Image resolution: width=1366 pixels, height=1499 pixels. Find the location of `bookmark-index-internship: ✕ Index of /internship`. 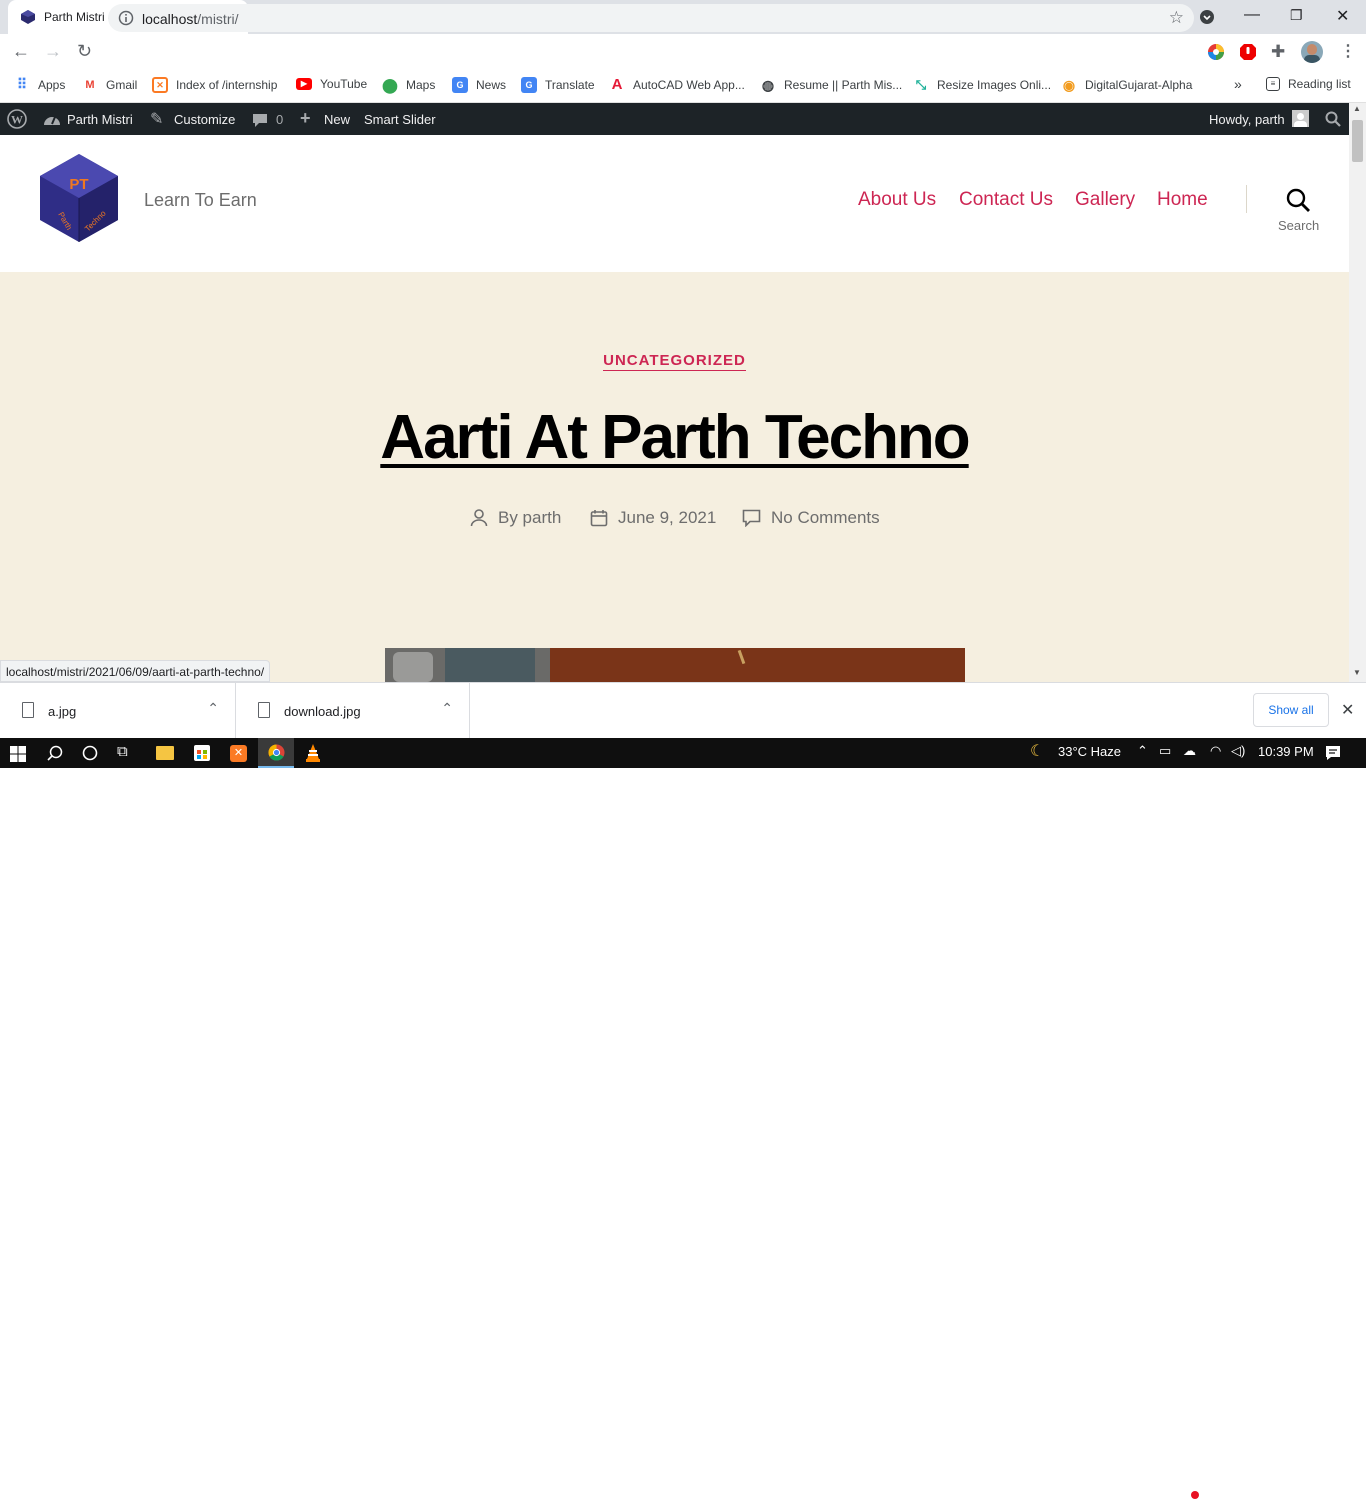

bookmark-index-internship: ✕ Index of /internship is located at coordinates (214, 85).